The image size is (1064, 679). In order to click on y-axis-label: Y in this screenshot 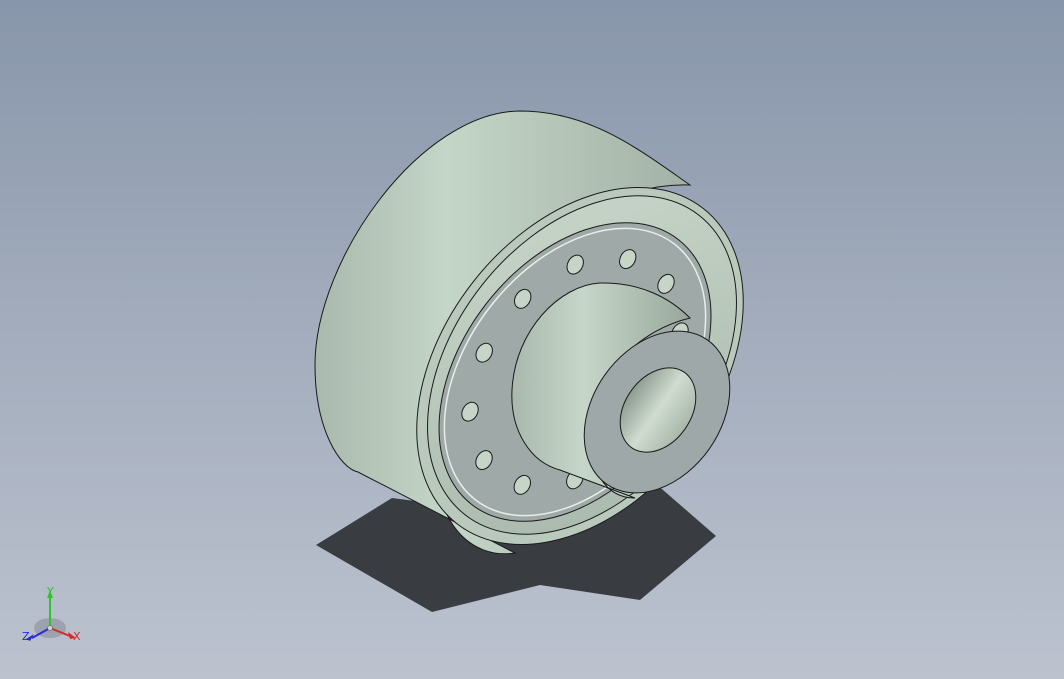, I will do `click(50, 591)`.